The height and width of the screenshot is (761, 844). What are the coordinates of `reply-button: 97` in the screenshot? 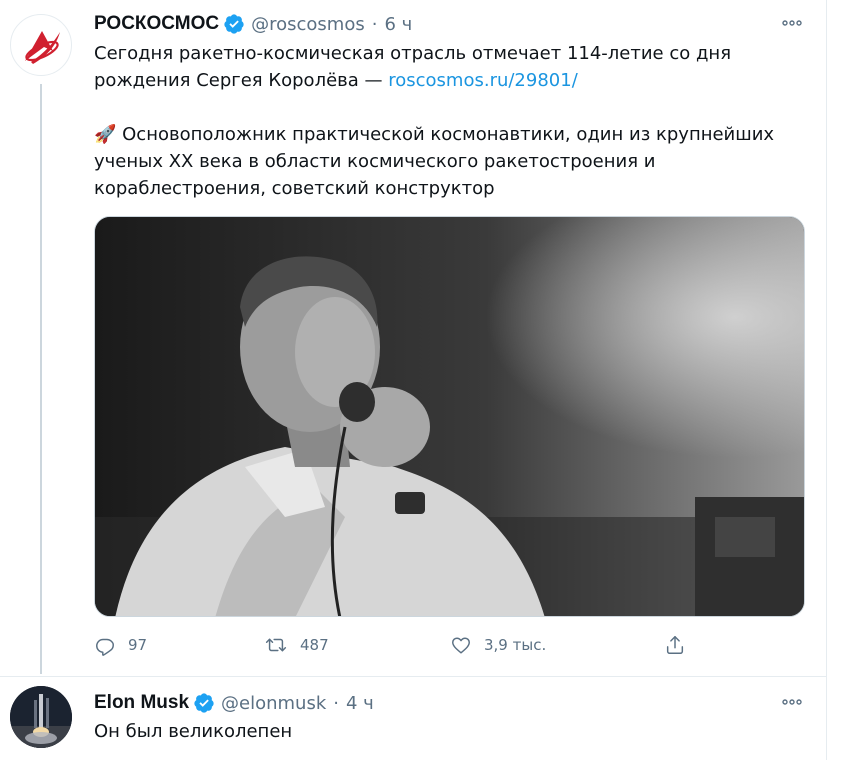 It's located at (120, 645).